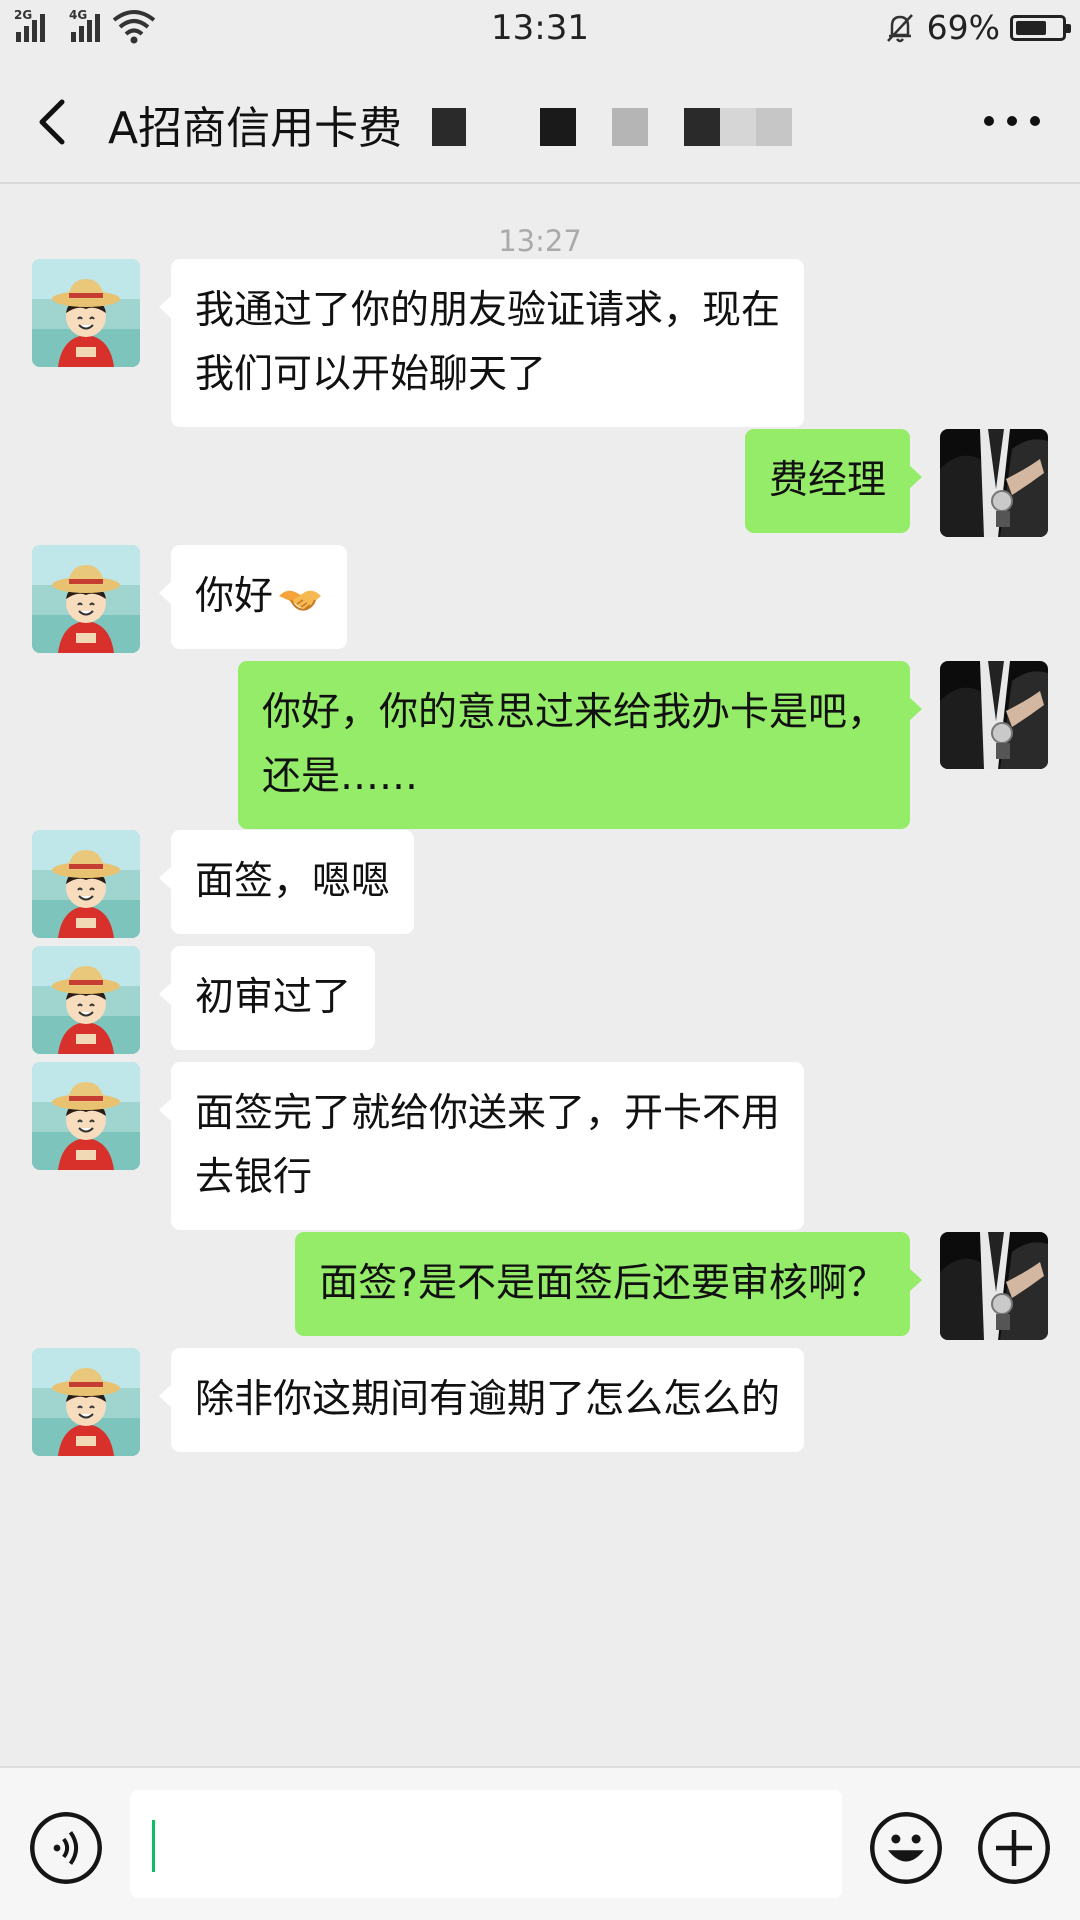 The height and width of the screenshot is (1920, 1080). I want to click on battery-percent: 69%, so click(963, 27).